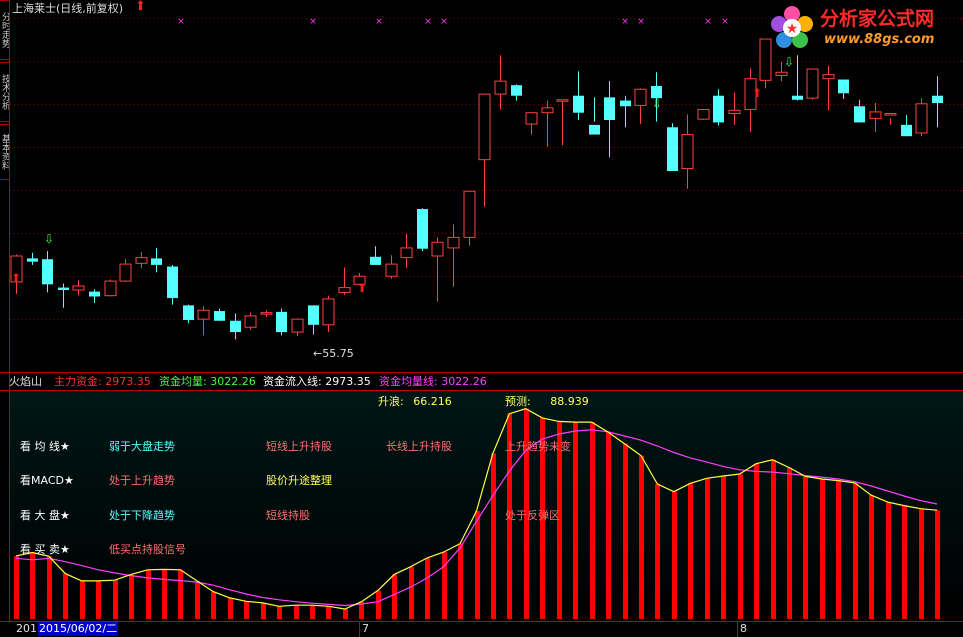 The image size is (963, 637). What do you see at coordinates (348, 381) in the screenshot?
I see `inflow-line-value: 2973.35` at bounding box center [348, 381].